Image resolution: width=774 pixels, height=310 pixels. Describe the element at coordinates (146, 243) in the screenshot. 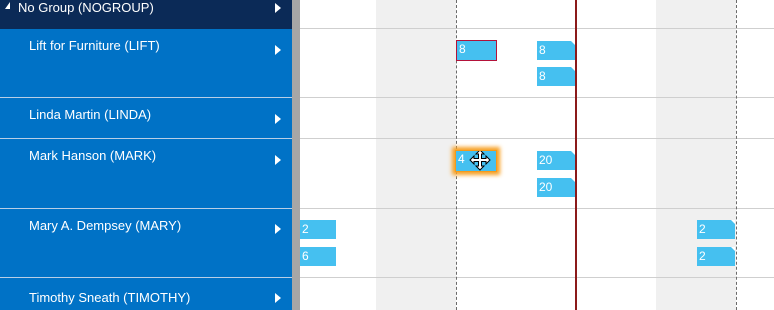

I see `resource-row-mary: Mary A. Dempsey (MARY)` at that location.